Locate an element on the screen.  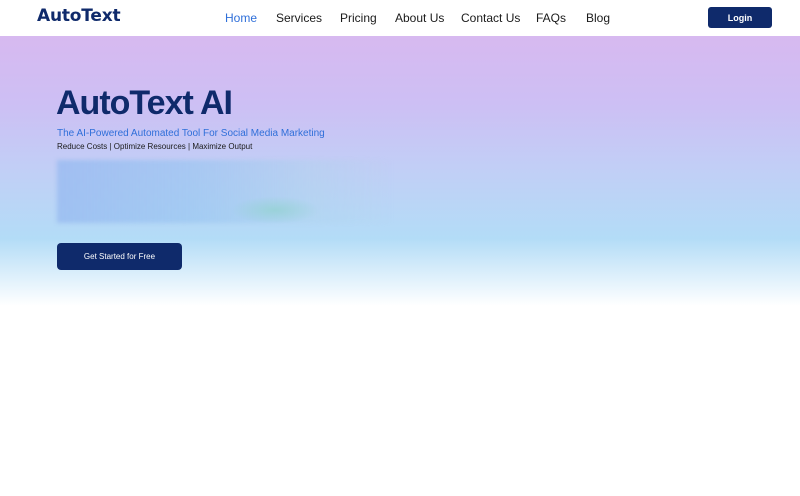
nav-services: Services is located at coordinates (299, 18).